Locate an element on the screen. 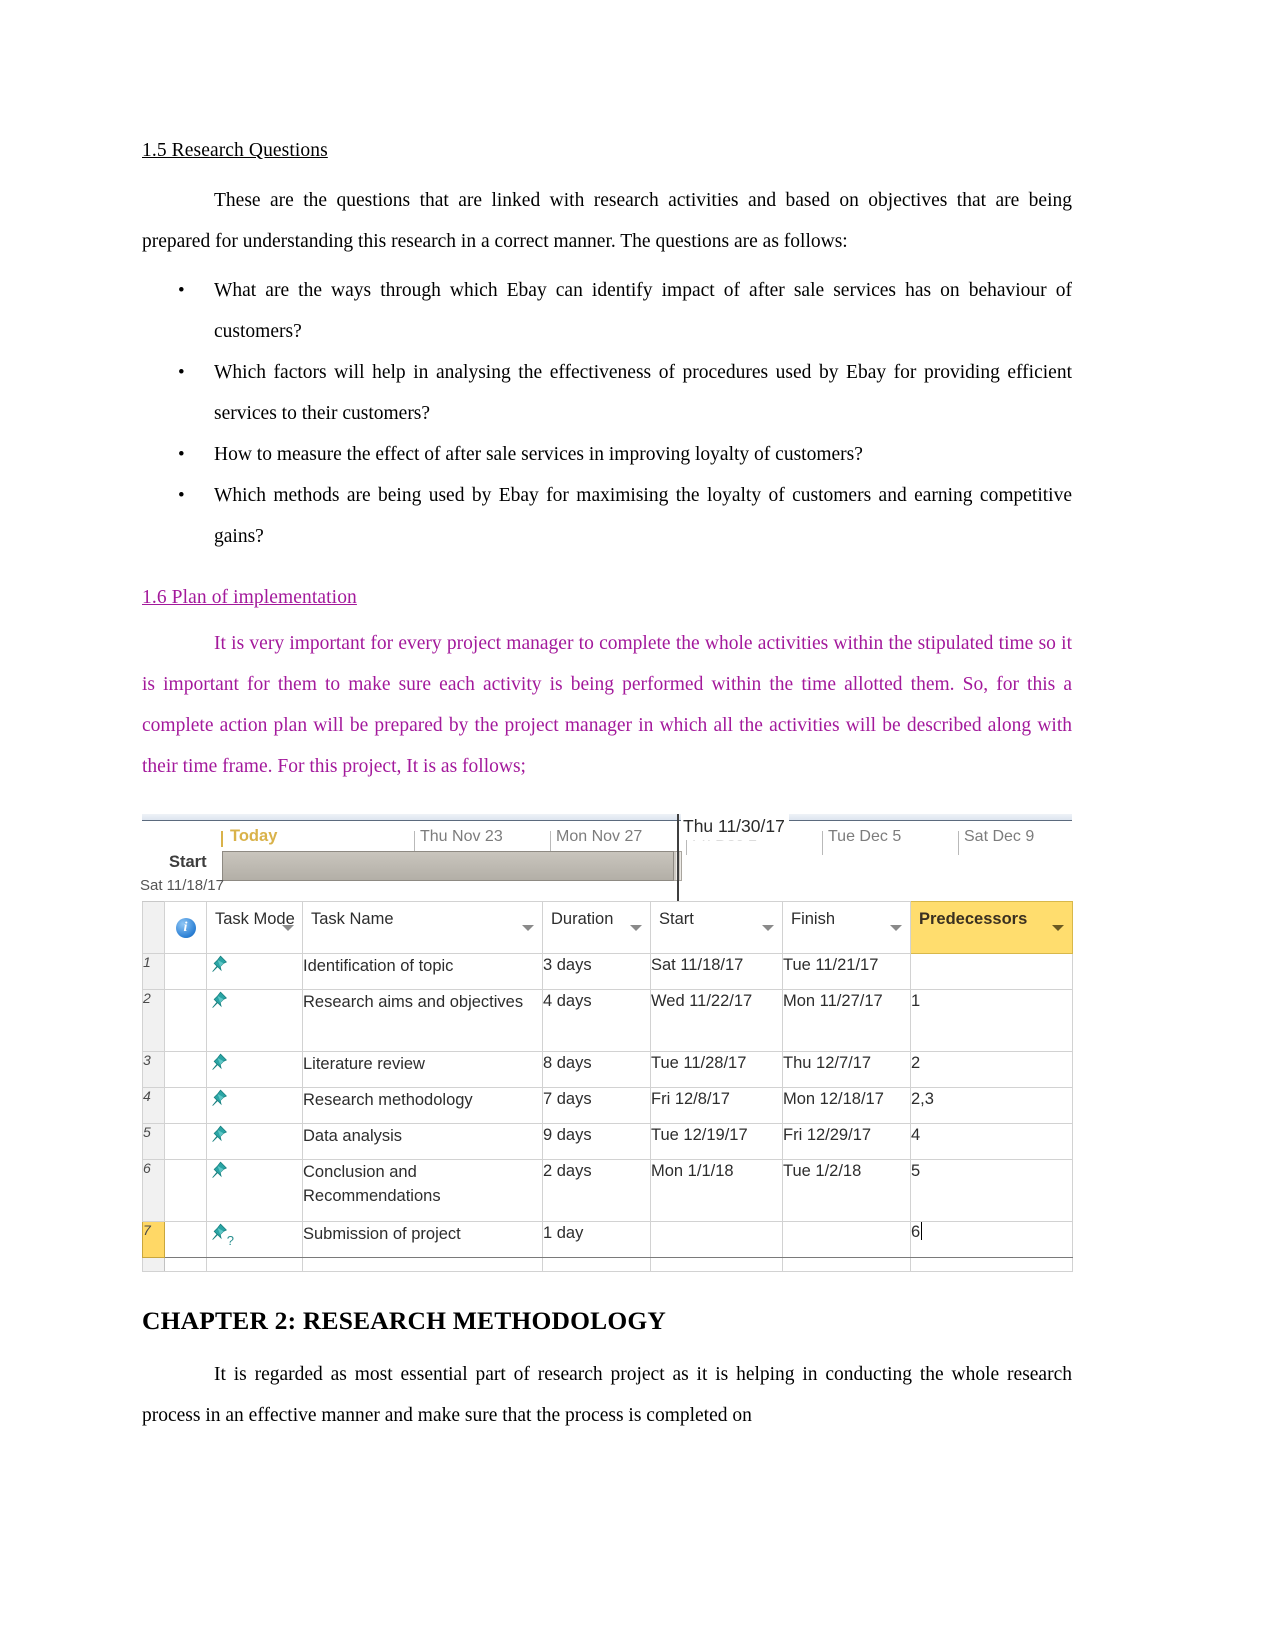 Image resolution: width=1275 pixels, height=1650 pixels. row-number: 2 is located at coordinates (153, 1020).